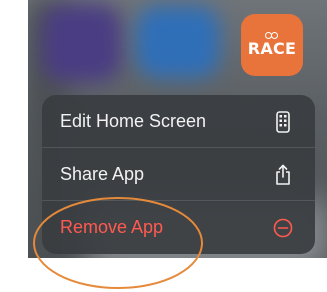  I want to click on race-app-icon: RACE, so click(272, 45).